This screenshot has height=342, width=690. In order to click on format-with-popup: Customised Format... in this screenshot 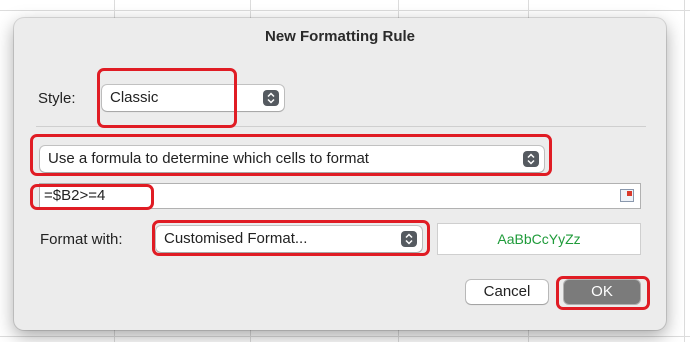, I will do `click(289, 239)`.